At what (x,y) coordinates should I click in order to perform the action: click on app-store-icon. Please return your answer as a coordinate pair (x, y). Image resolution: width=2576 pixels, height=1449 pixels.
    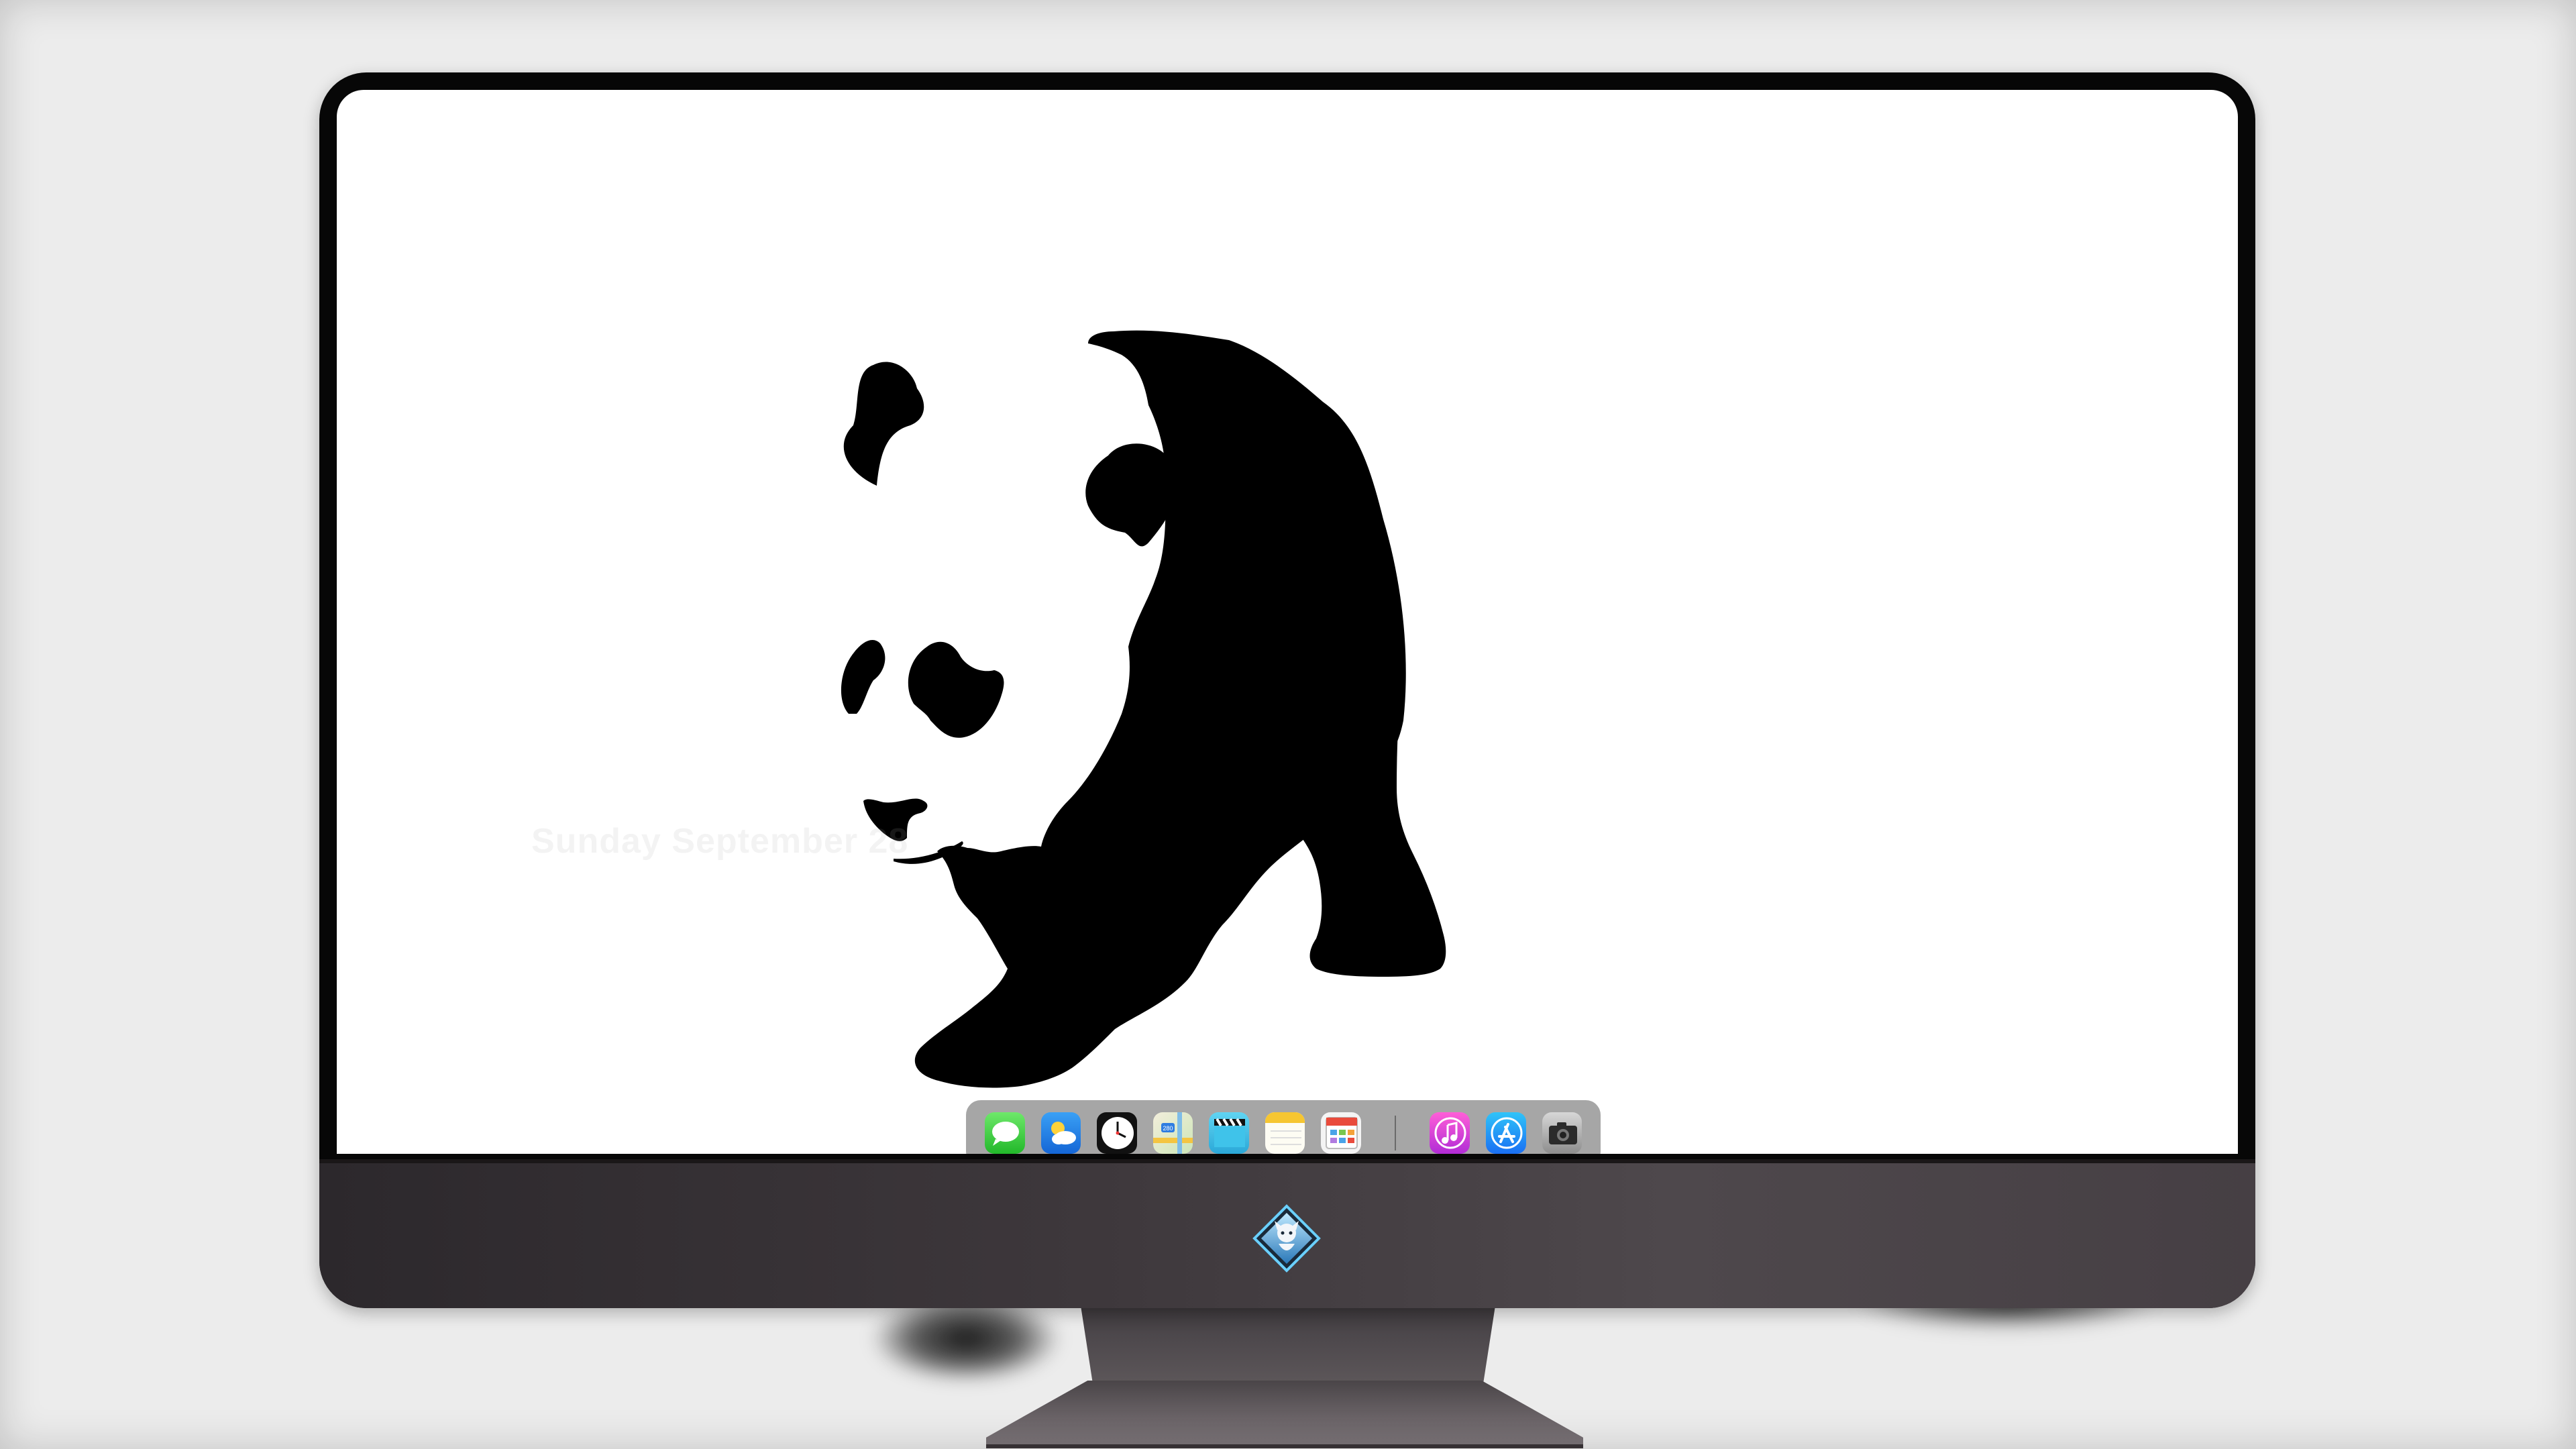
    Looking at the image, I should click on (1506, 1133).